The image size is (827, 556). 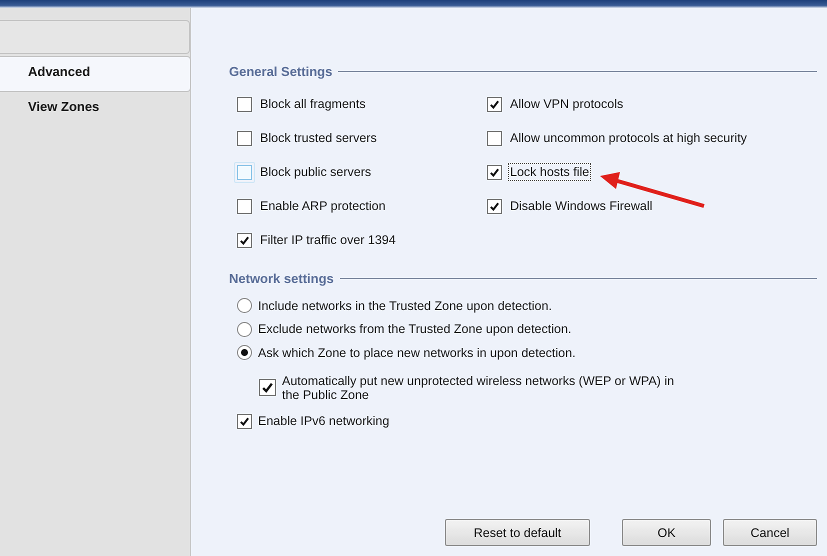 I want to click on checkbox-label: Lock hosts file, so click(x=550, y=172).